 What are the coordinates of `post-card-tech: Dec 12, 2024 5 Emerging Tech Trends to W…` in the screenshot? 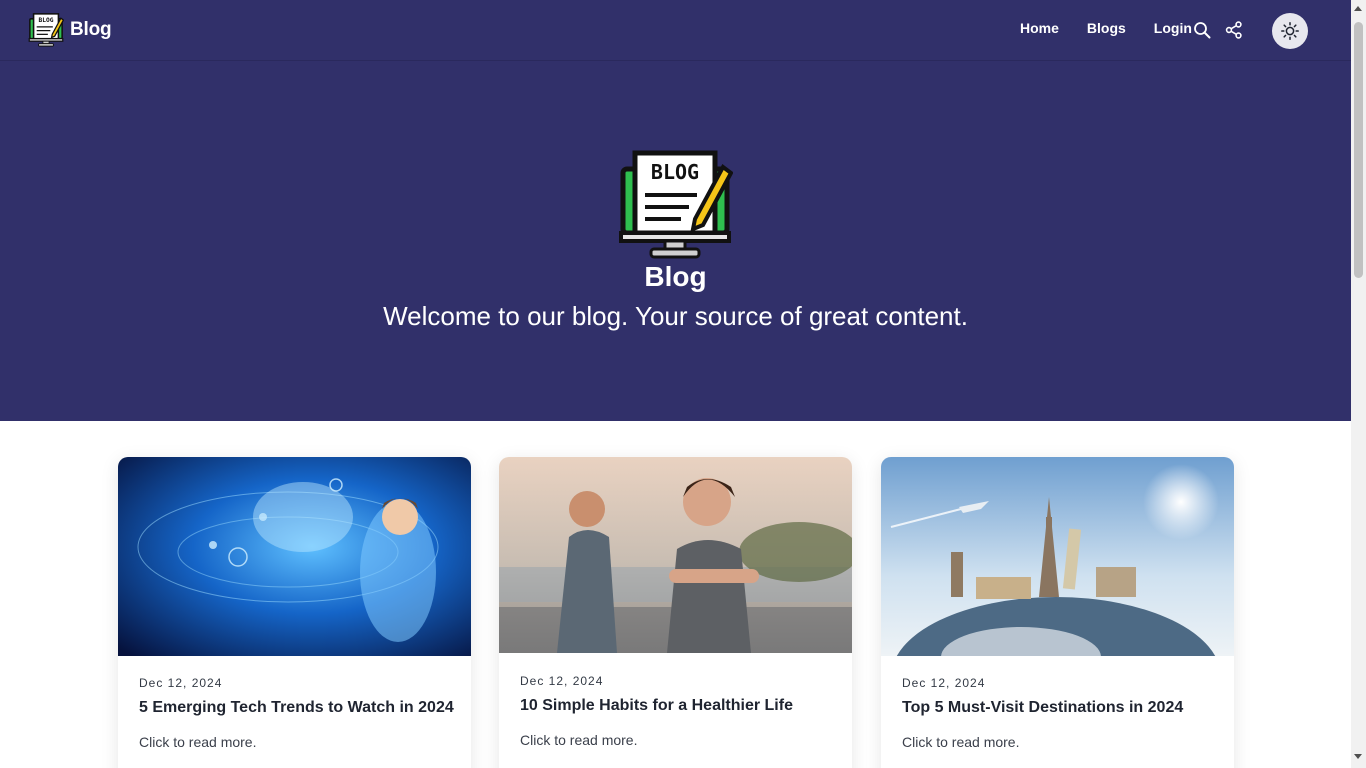 It's located at (294, 612).